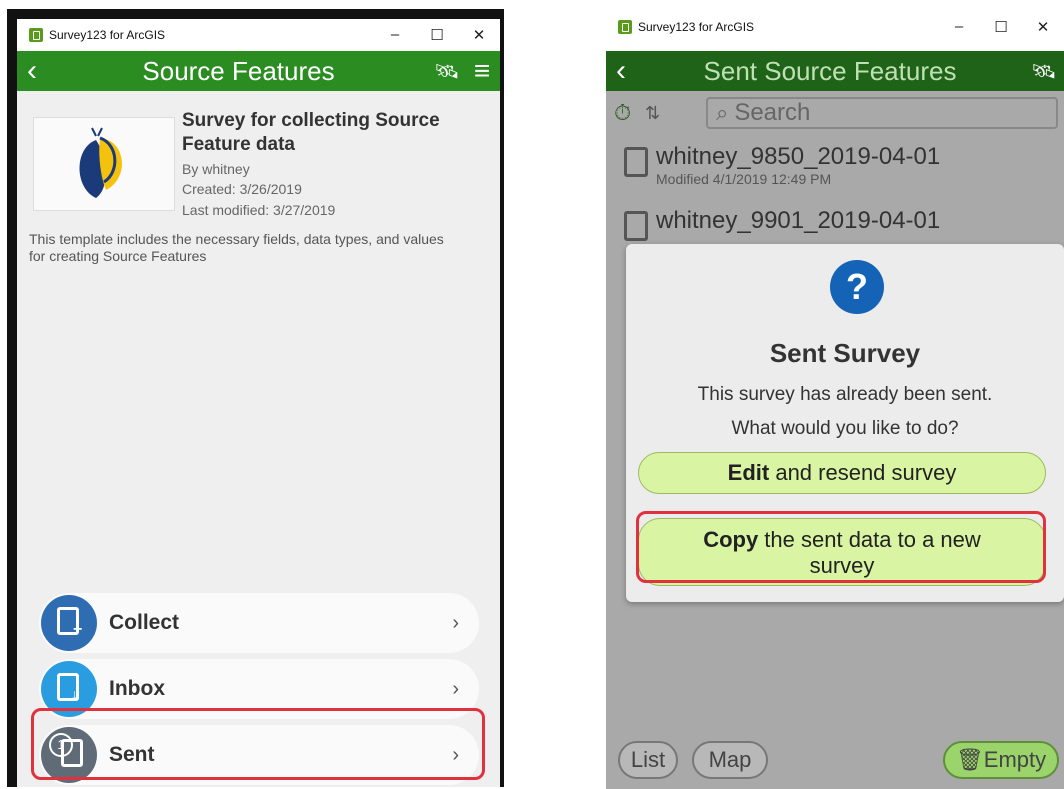  What do you see at coordinates (258, 35) in the screenshot?
I see `left-titlebar: Survey123 for ArcGIS – ☐ ✕` at bounding box center [258, 35].